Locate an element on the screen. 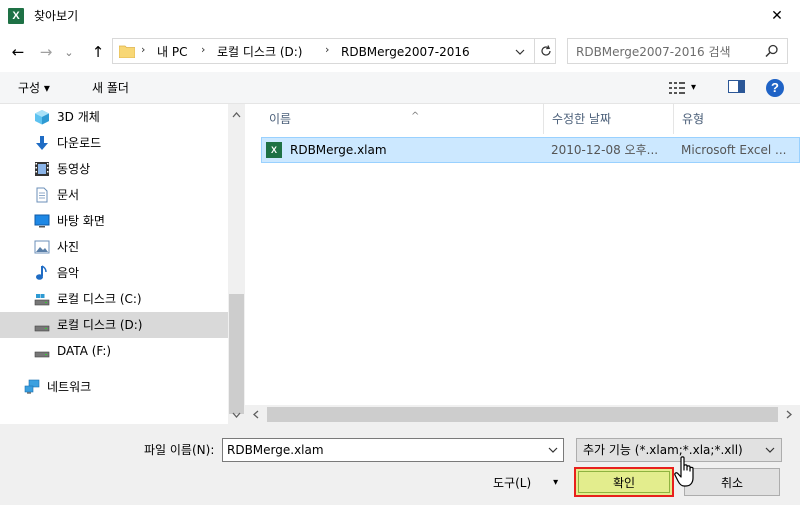 The image size is (800, 505). nav-item-music: 음악 is located at coordinates (114, 273).